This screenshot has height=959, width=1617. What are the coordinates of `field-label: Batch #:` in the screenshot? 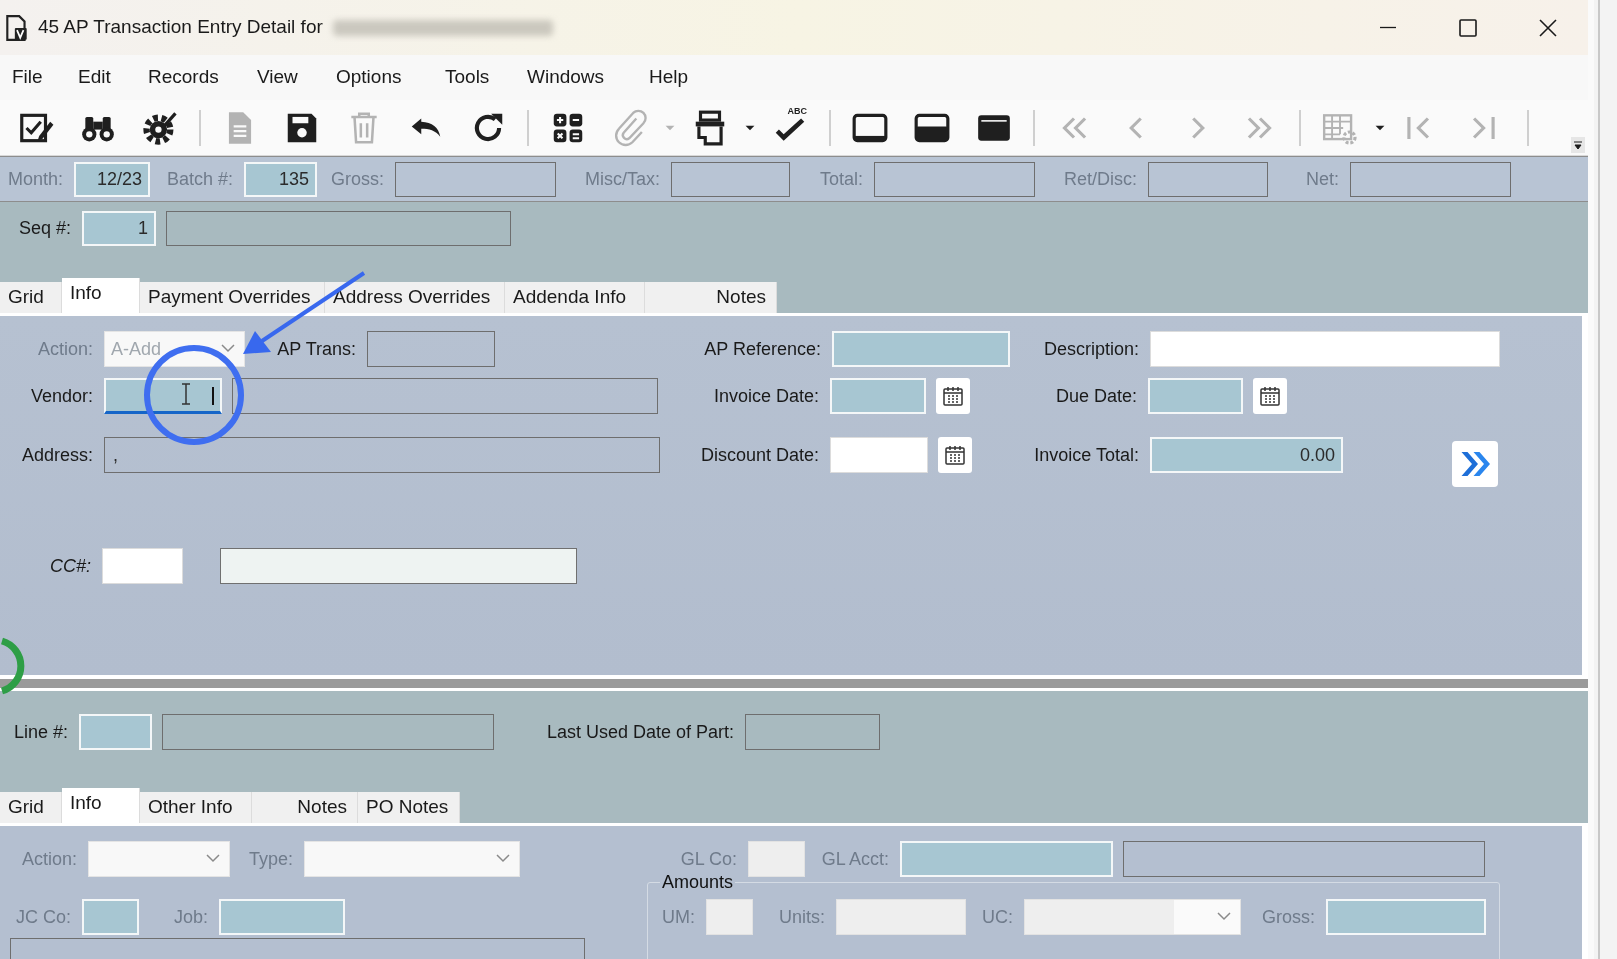 It's located at (199, 179).